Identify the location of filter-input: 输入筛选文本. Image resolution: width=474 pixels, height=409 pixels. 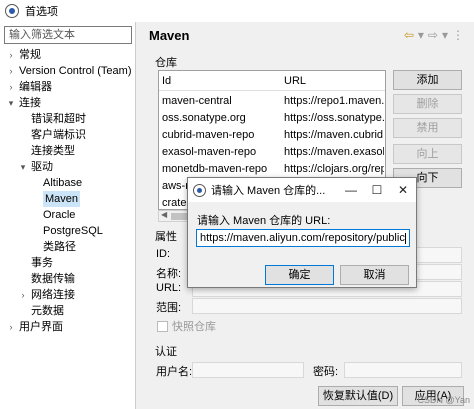
(68, 35).